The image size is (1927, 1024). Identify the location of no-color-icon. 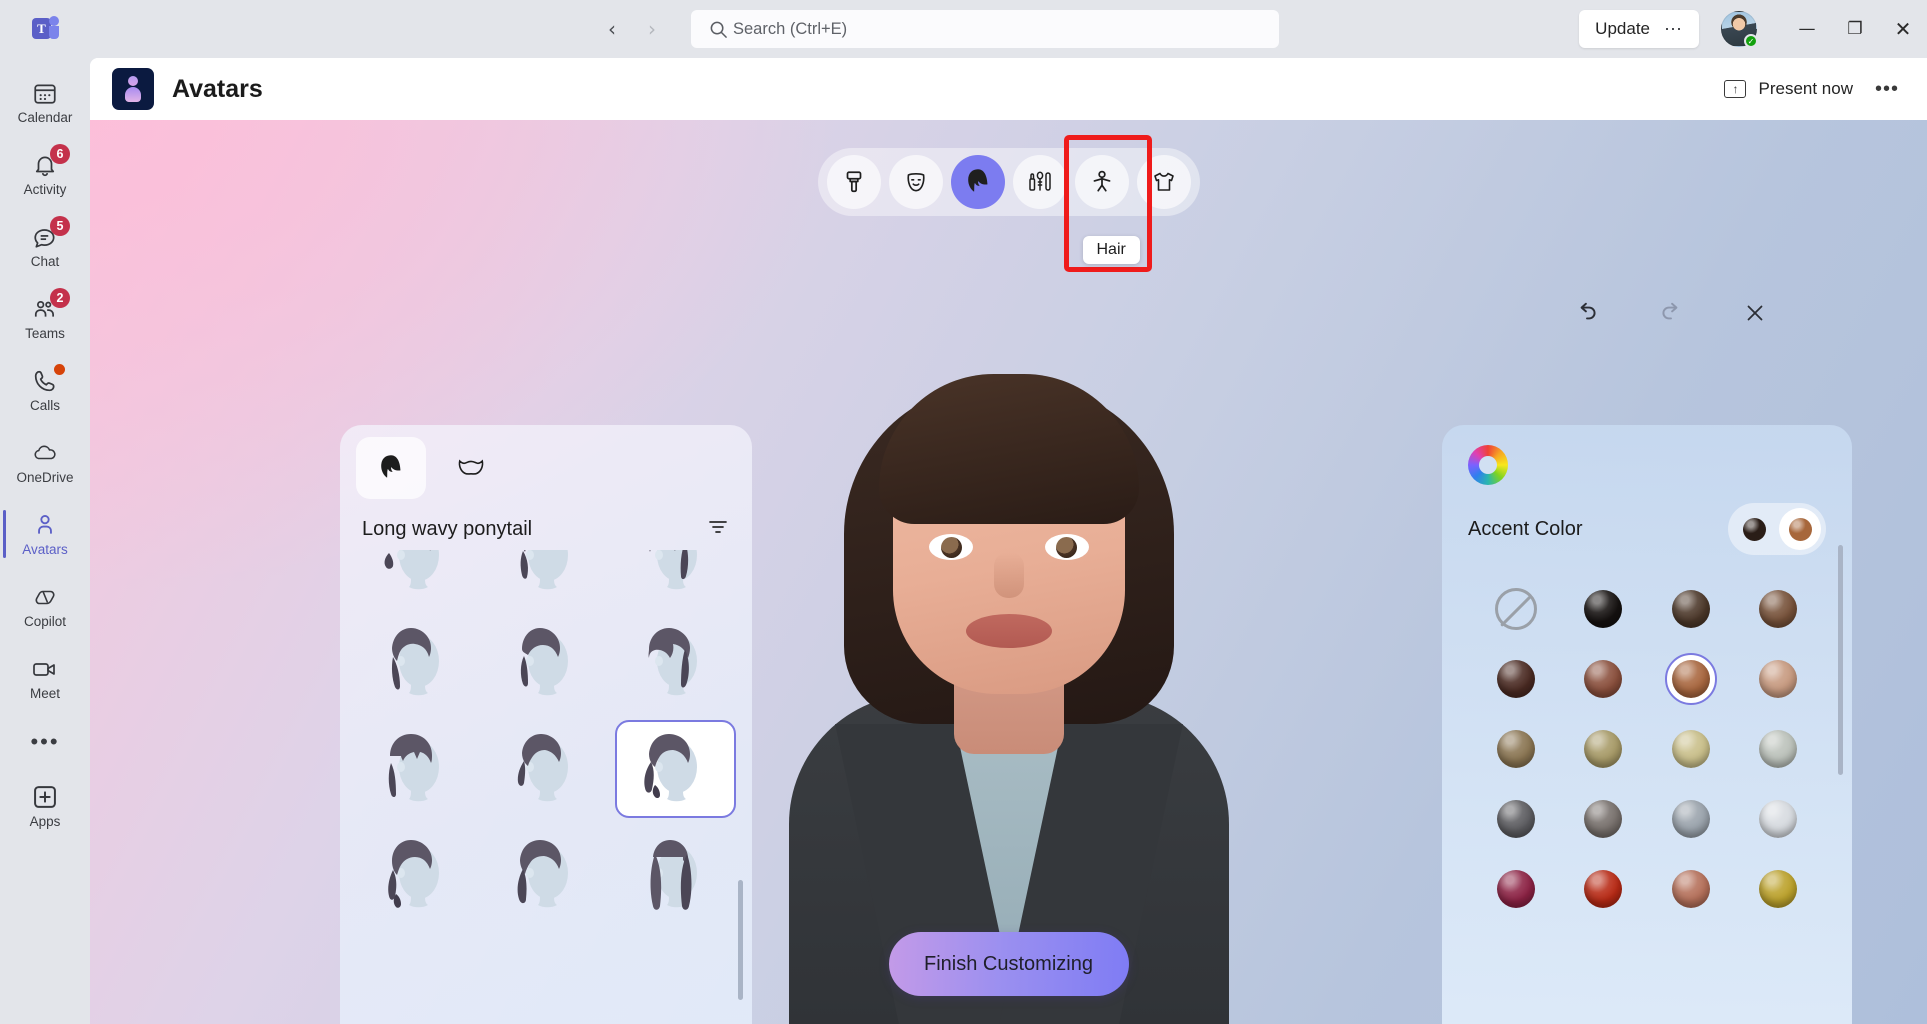
(1515, 609).